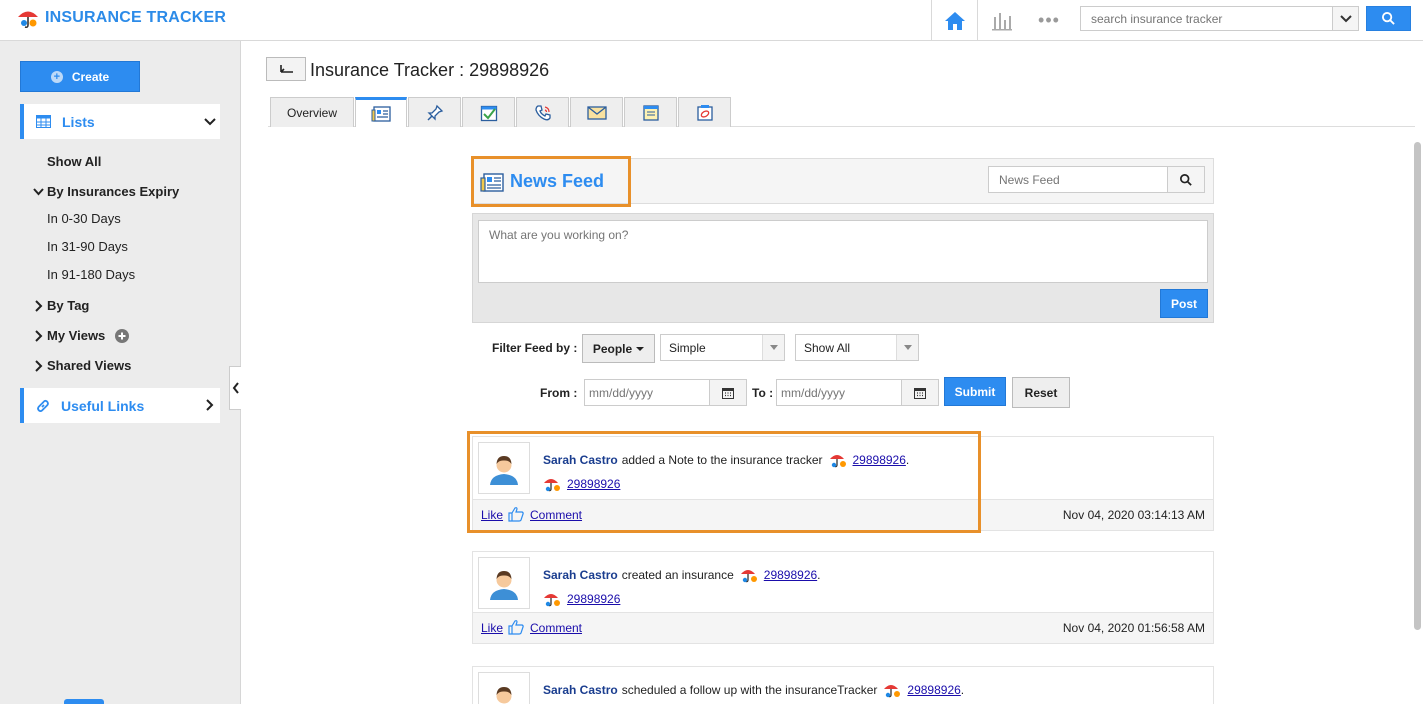 This screenshot has width=1423, height=704. Describe the element at coordinates (136, 17) in the screenshot. I see `app-title: INSURANCE TRACKER` at that location.